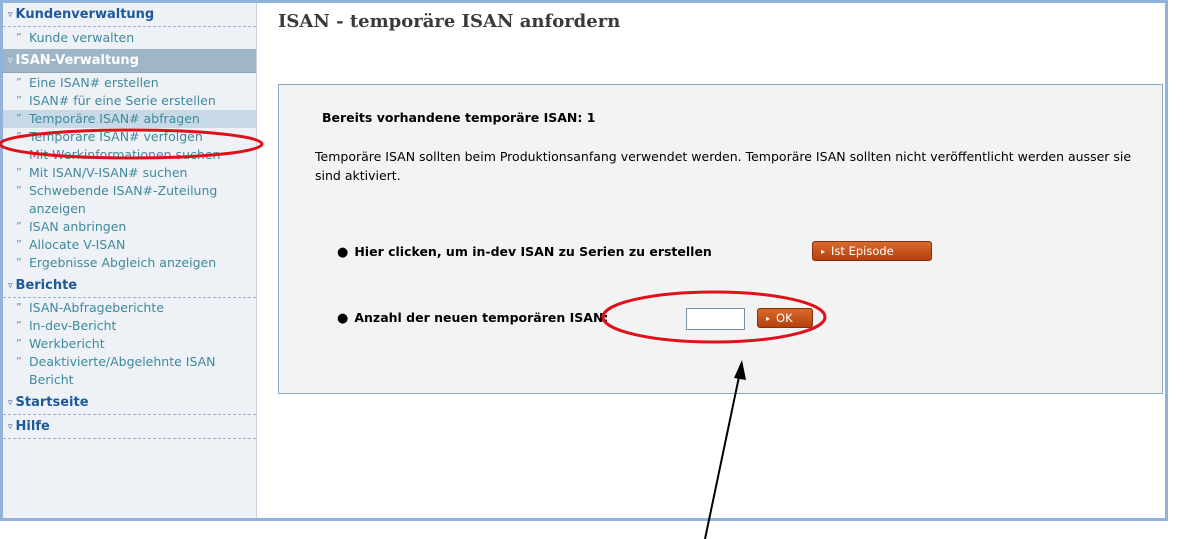  I want to click on ist-episode-button: ▸ Ist Episode, so click(872, 251).